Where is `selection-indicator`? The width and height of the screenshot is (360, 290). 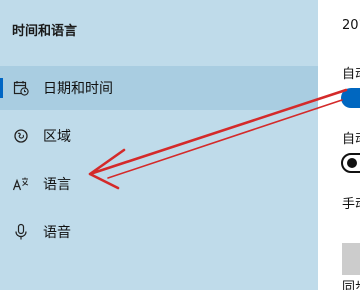 selection-indicator is located at coordinates (1, 88).